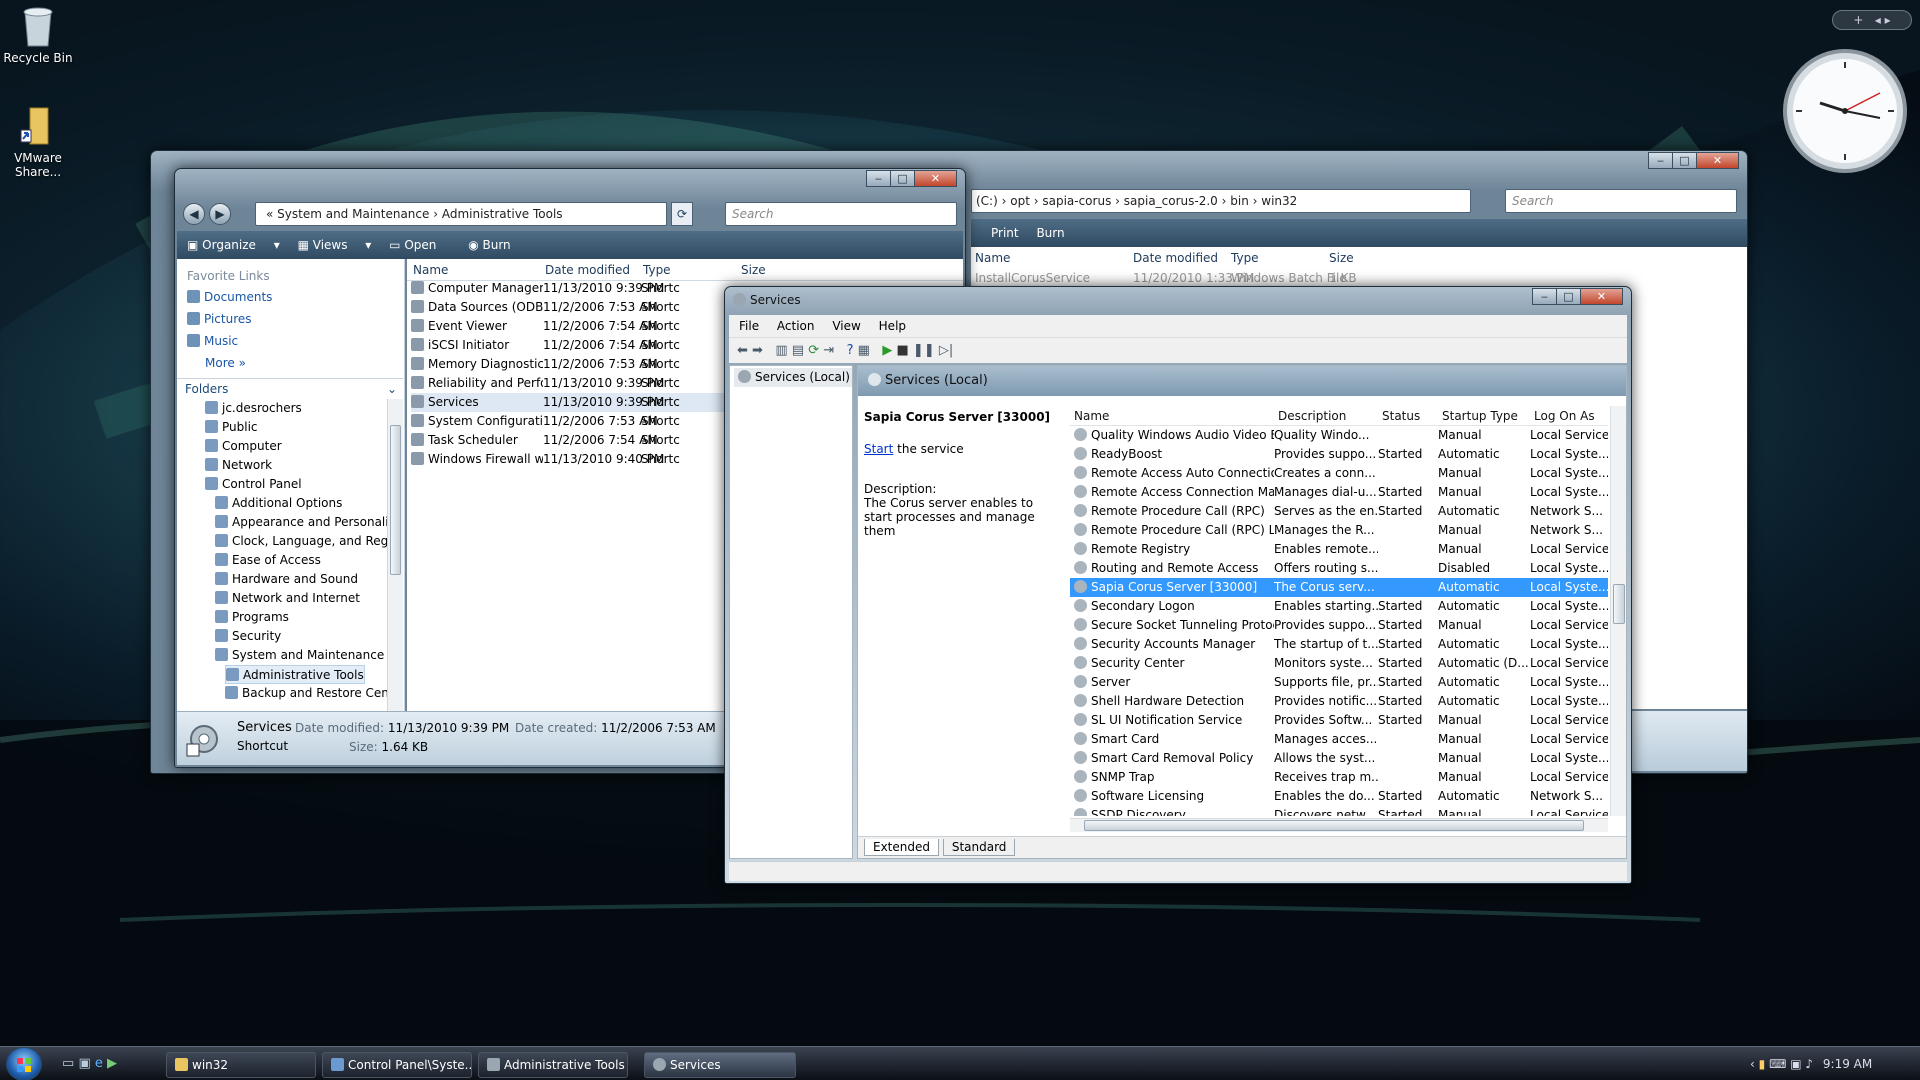 The height and width of the screenshot is (1080, 1920). Describe the element at coordinates (1339, 825) in the screenshot. I see `horizontal-scrollbar` at that location.